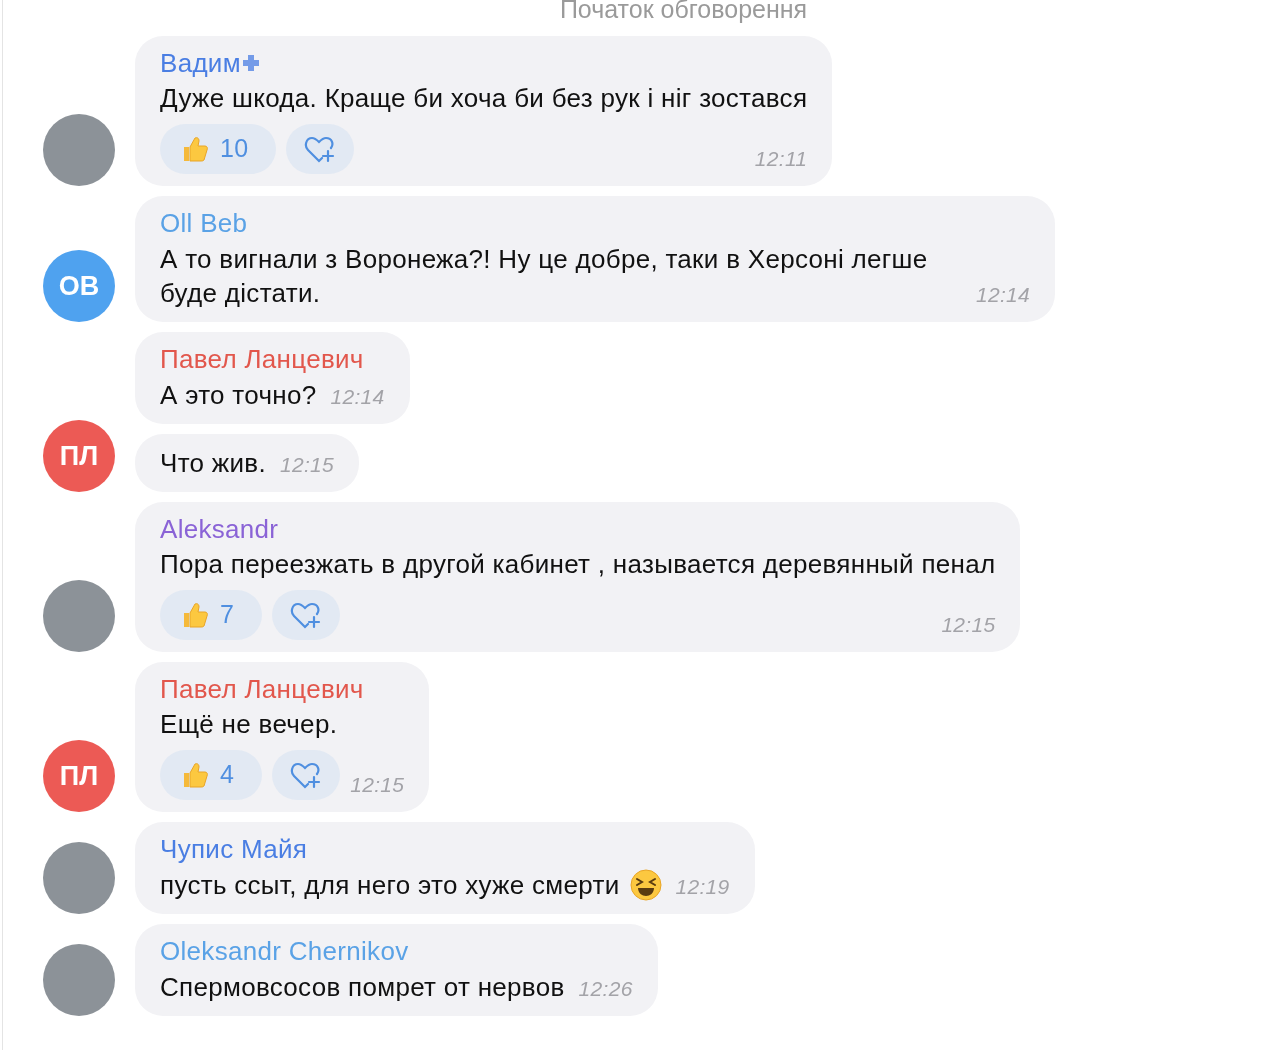 The image size is (1284, 1058). I want to click on message-text: Спермовсосов помрет от нервов, so click(362, 987).